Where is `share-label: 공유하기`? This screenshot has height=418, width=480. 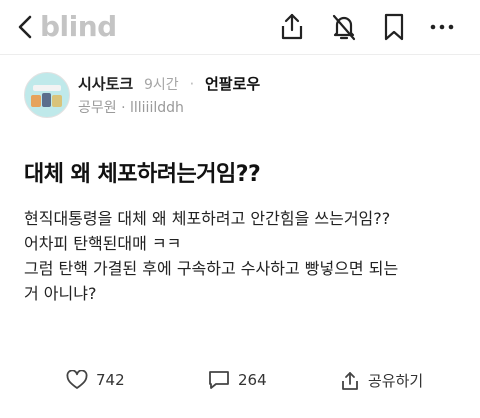 share-label: 공유하기 is located at coordinates (396, 381).